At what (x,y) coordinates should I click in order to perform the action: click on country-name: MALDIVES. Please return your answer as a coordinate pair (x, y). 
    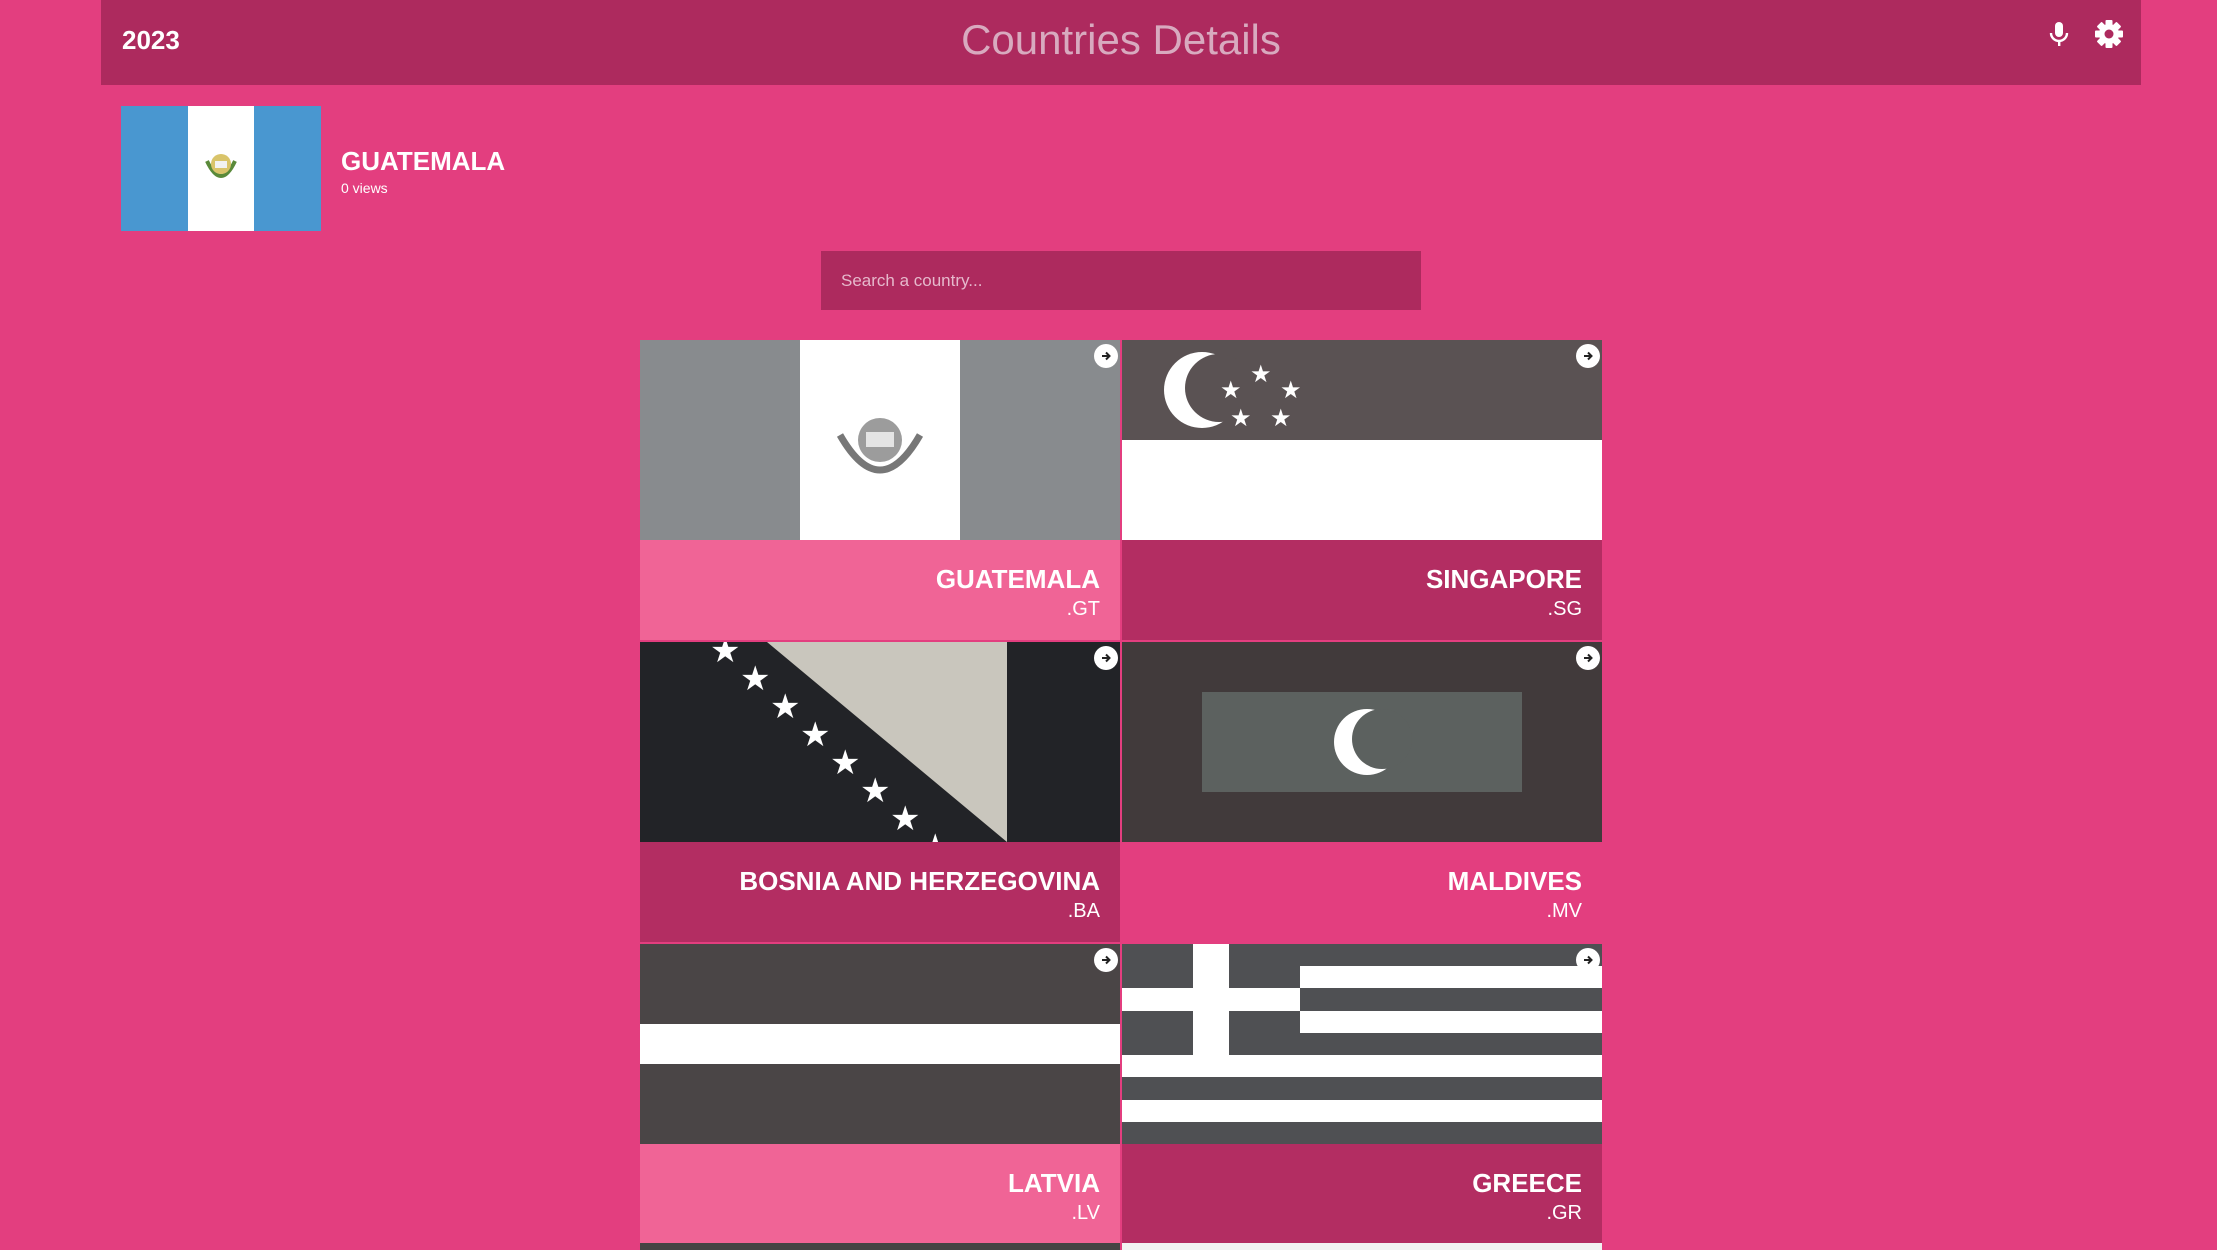
    Looking at the image, I should click on (1514, 881).